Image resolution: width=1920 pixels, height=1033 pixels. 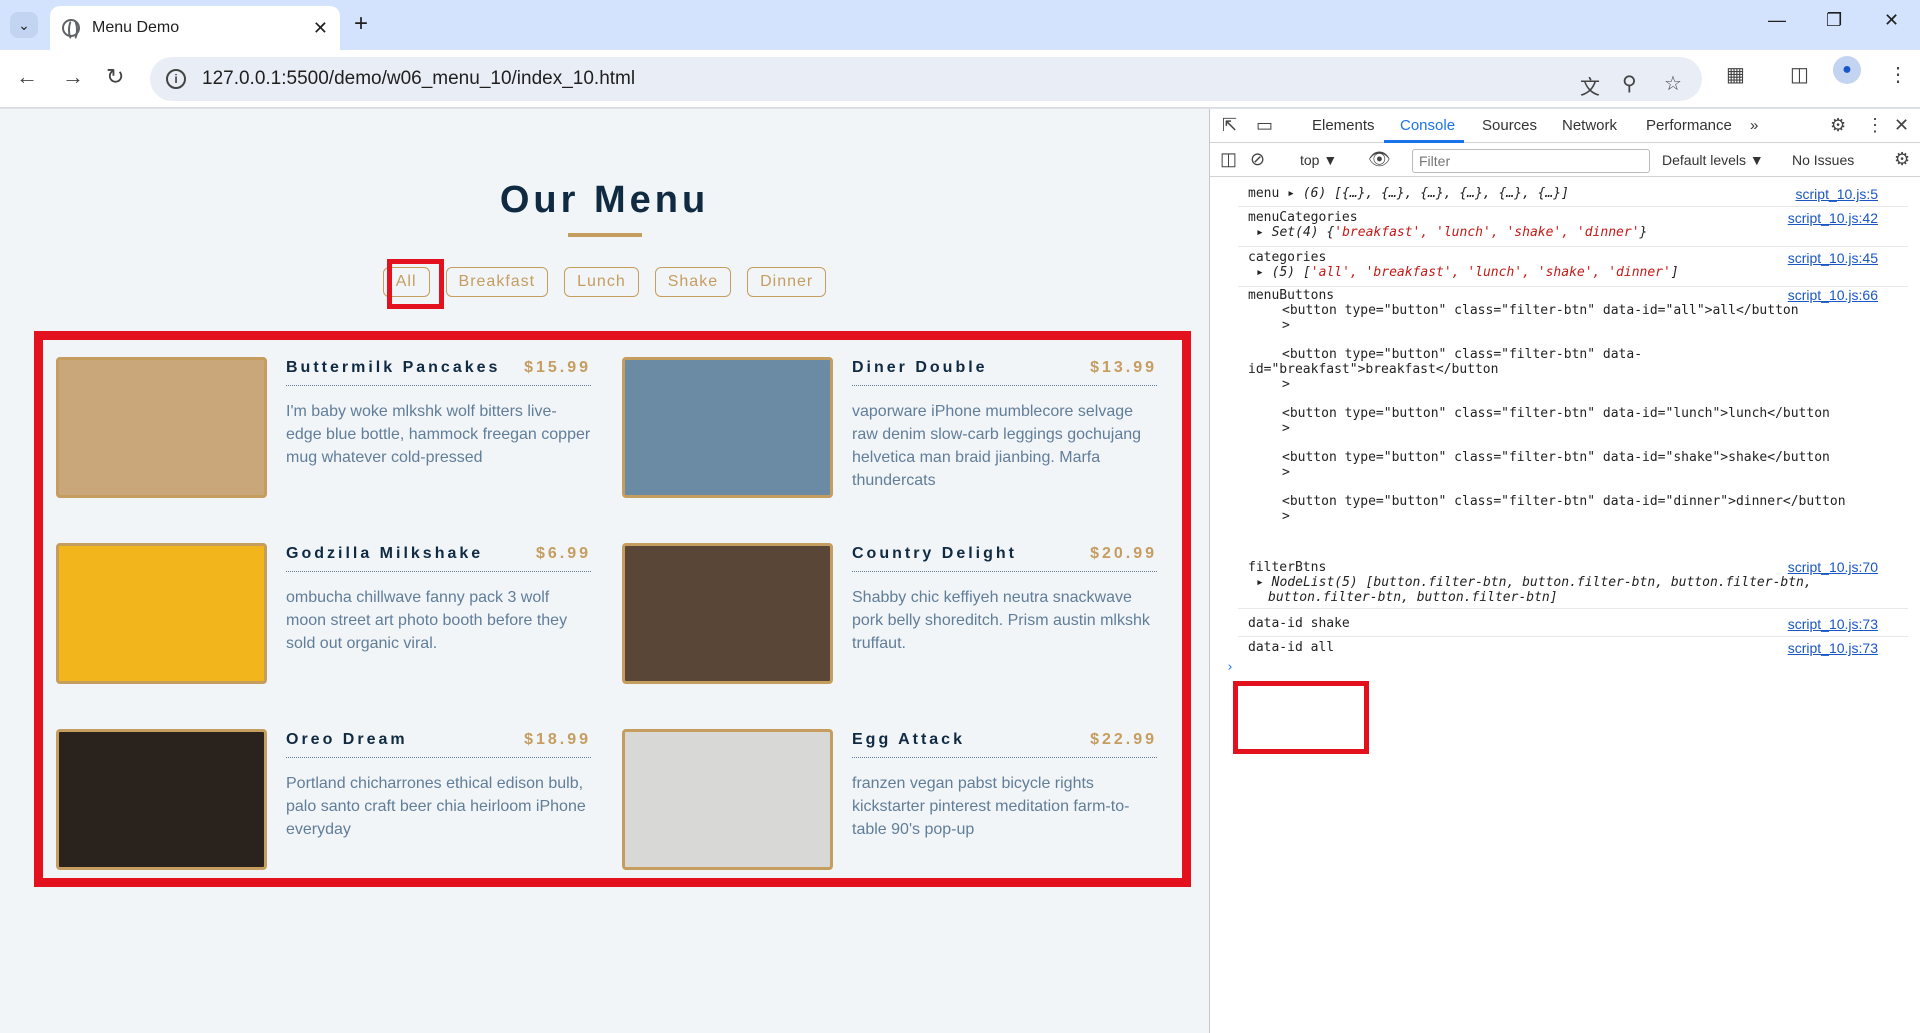 What do you see at coordinates (27, 77) in the screenshot?
I see `back-icon: ←` at bounding box center [27, 77].